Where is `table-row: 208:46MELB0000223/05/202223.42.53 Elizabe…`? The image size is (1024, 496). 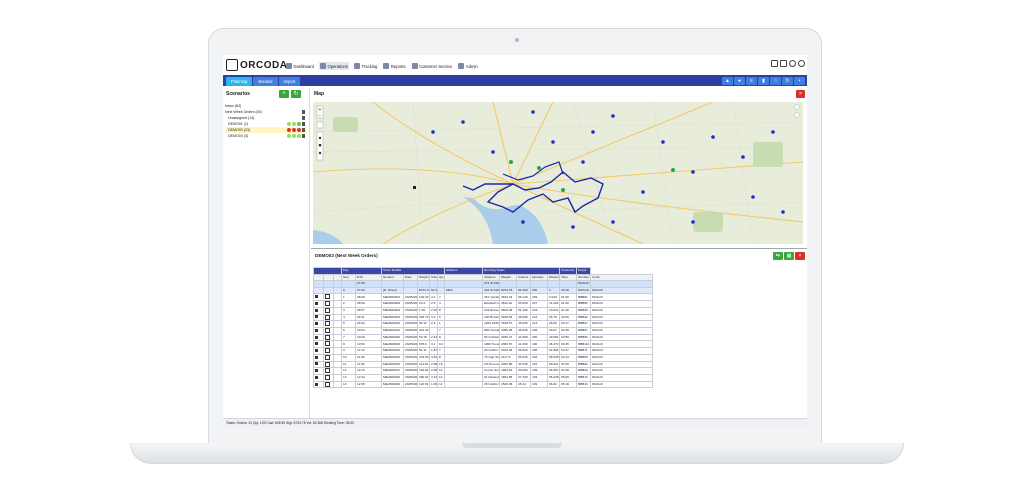
table-row: 208:46MELB0000223/05/202223.42.53 Elizabe… is located at coordinates (483, 304).